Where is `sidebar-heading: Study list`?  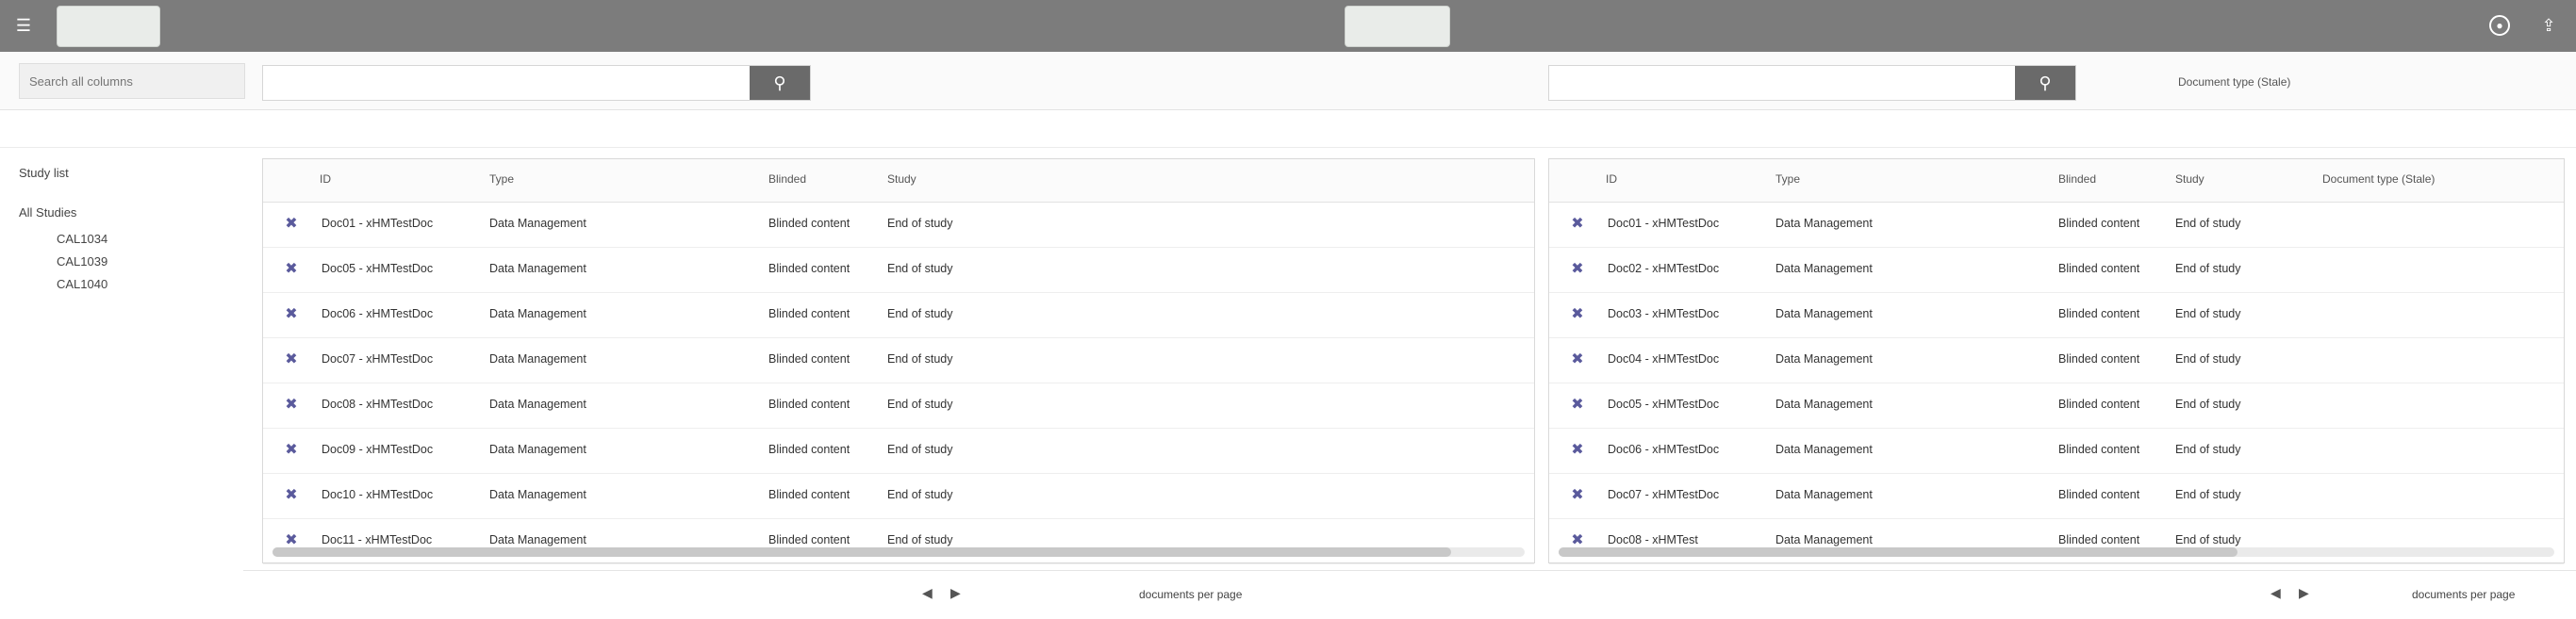
sidebar-heading: Study list is located at coordinates (44, 173).